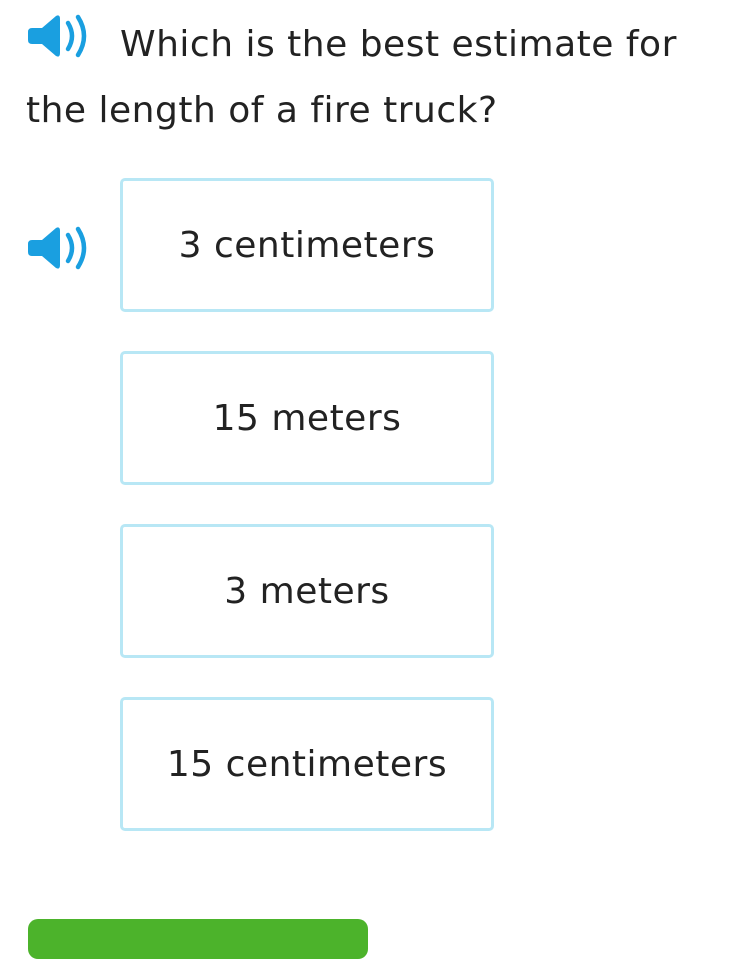  I want to click on choices-speaker-icon, so click(60, 248).